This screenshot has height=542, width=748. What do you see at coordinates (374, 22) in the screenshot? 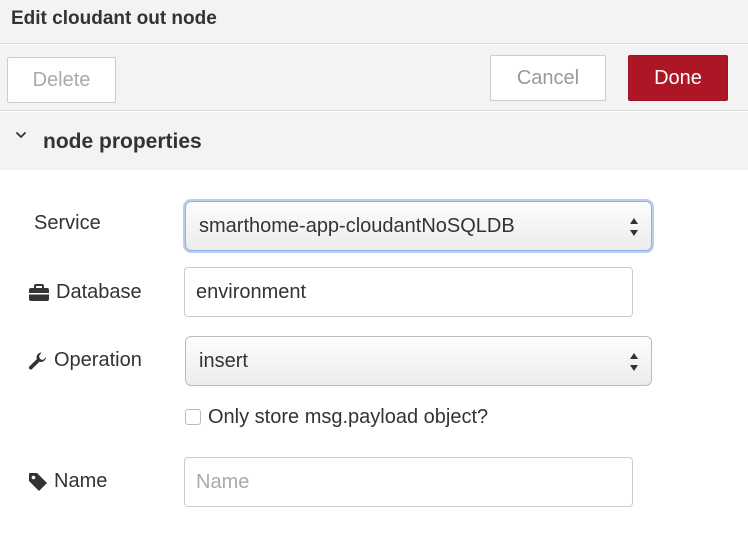
I see `dialog-title-bar: Edit cloudant out node` at bounding box center [374, 22].